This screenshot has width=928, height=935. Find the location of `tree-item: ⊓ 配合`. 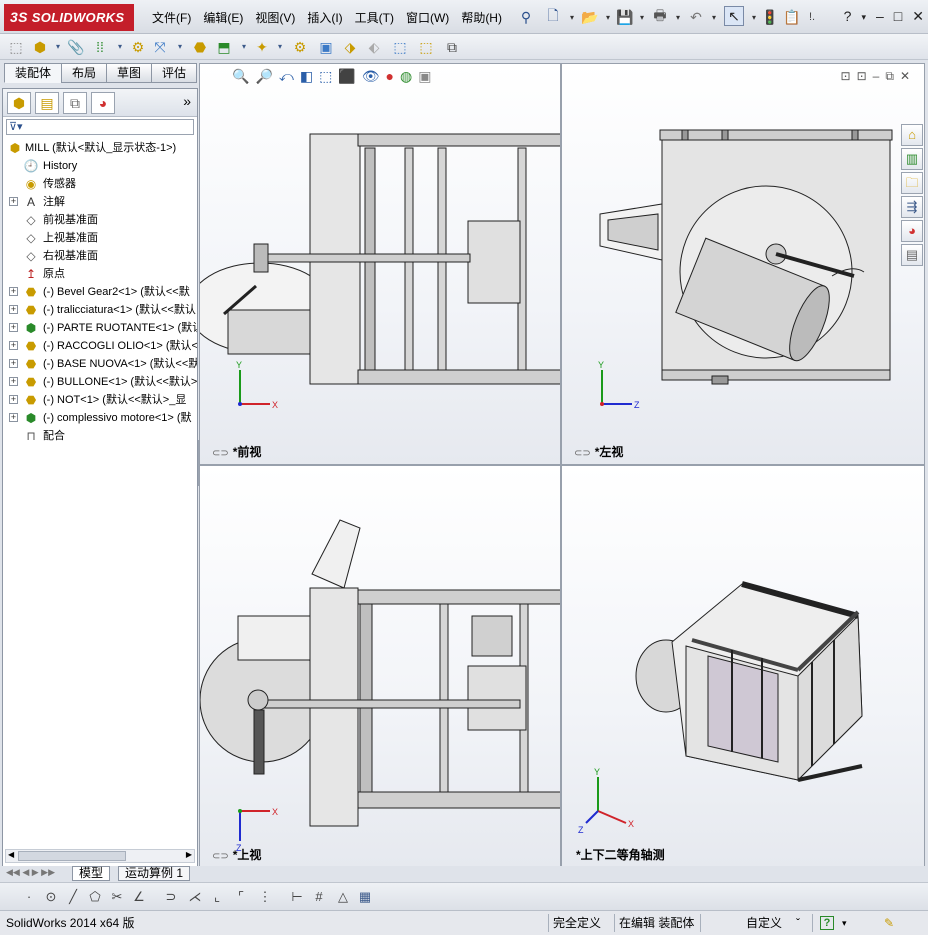

tree-item: ⊓ 配合 is located at coordinates (100, 436).